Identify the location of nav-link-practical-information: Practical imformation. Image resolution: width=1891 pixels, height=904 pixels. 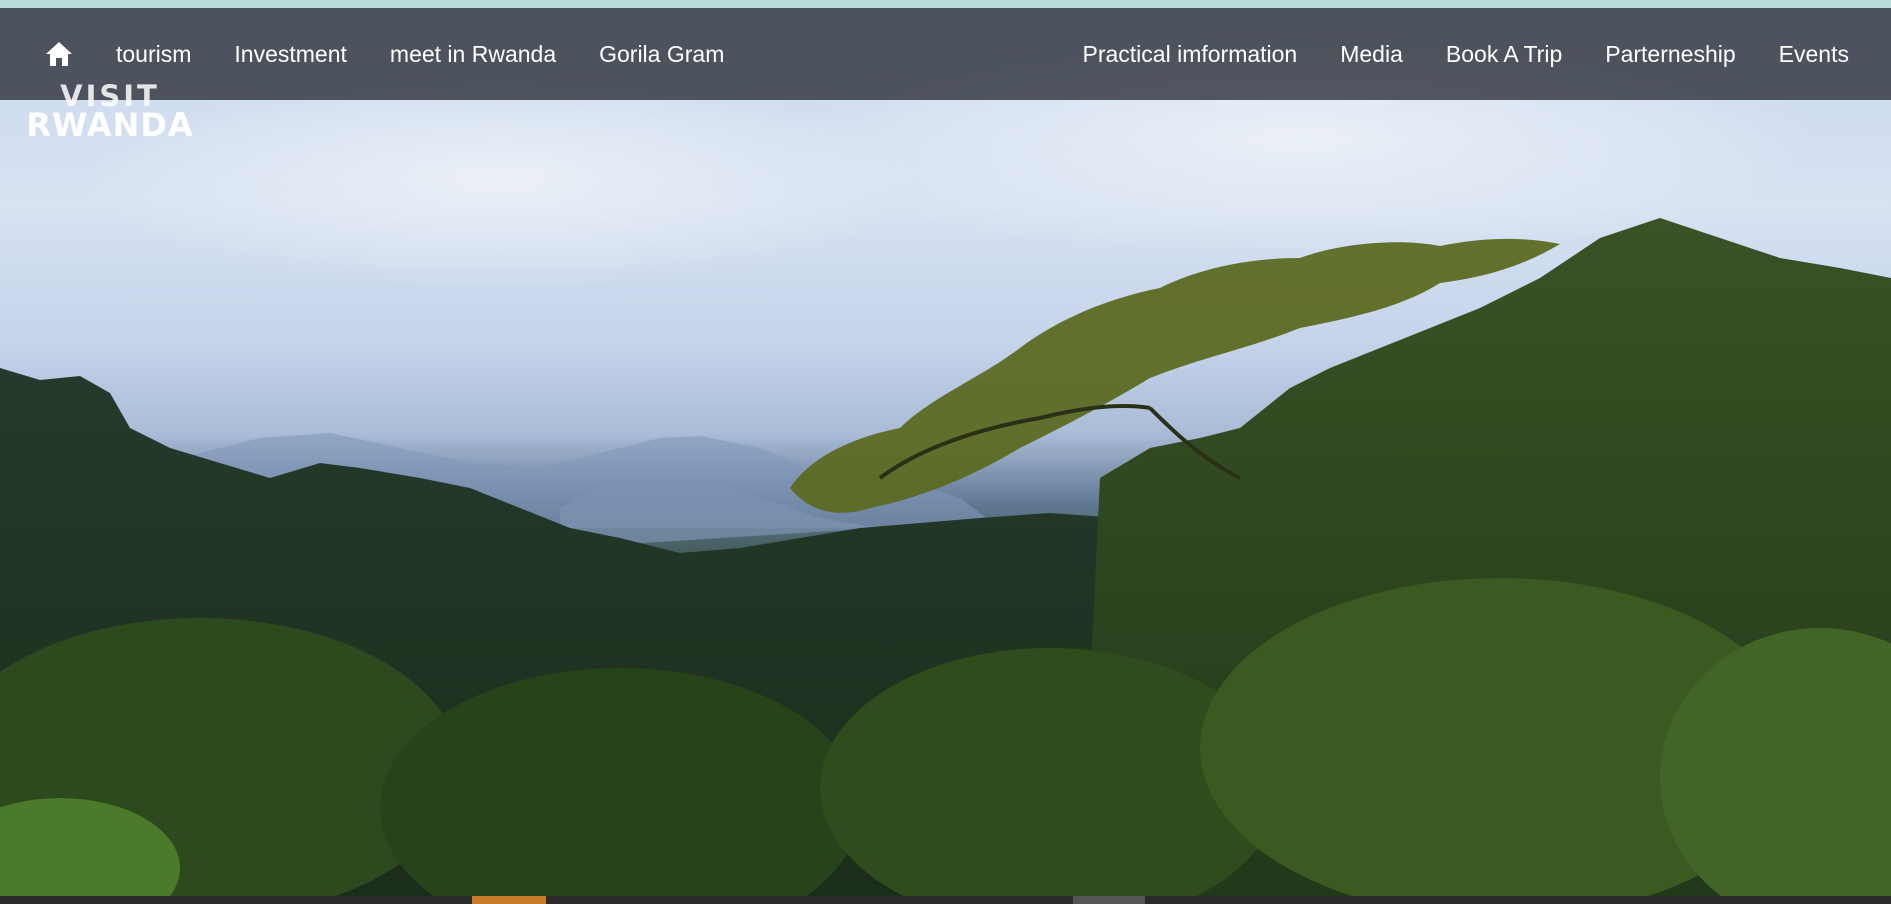
(1190, 54).